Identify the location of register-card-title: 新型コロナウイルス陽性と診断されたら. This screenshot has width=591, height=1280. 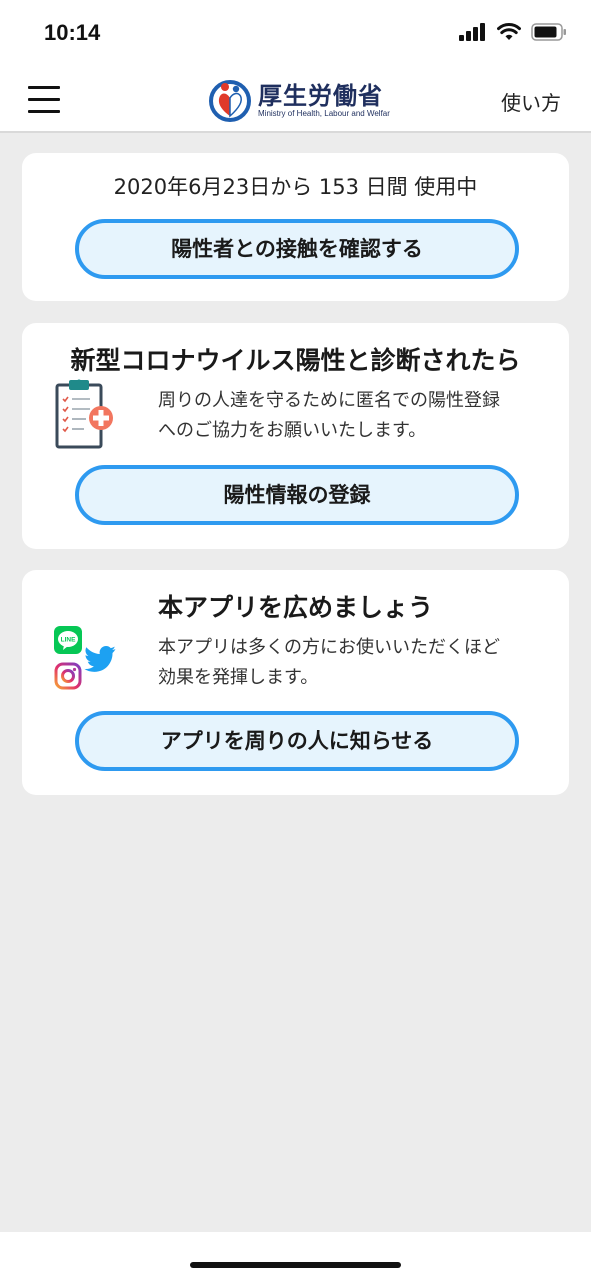
(295, 360).